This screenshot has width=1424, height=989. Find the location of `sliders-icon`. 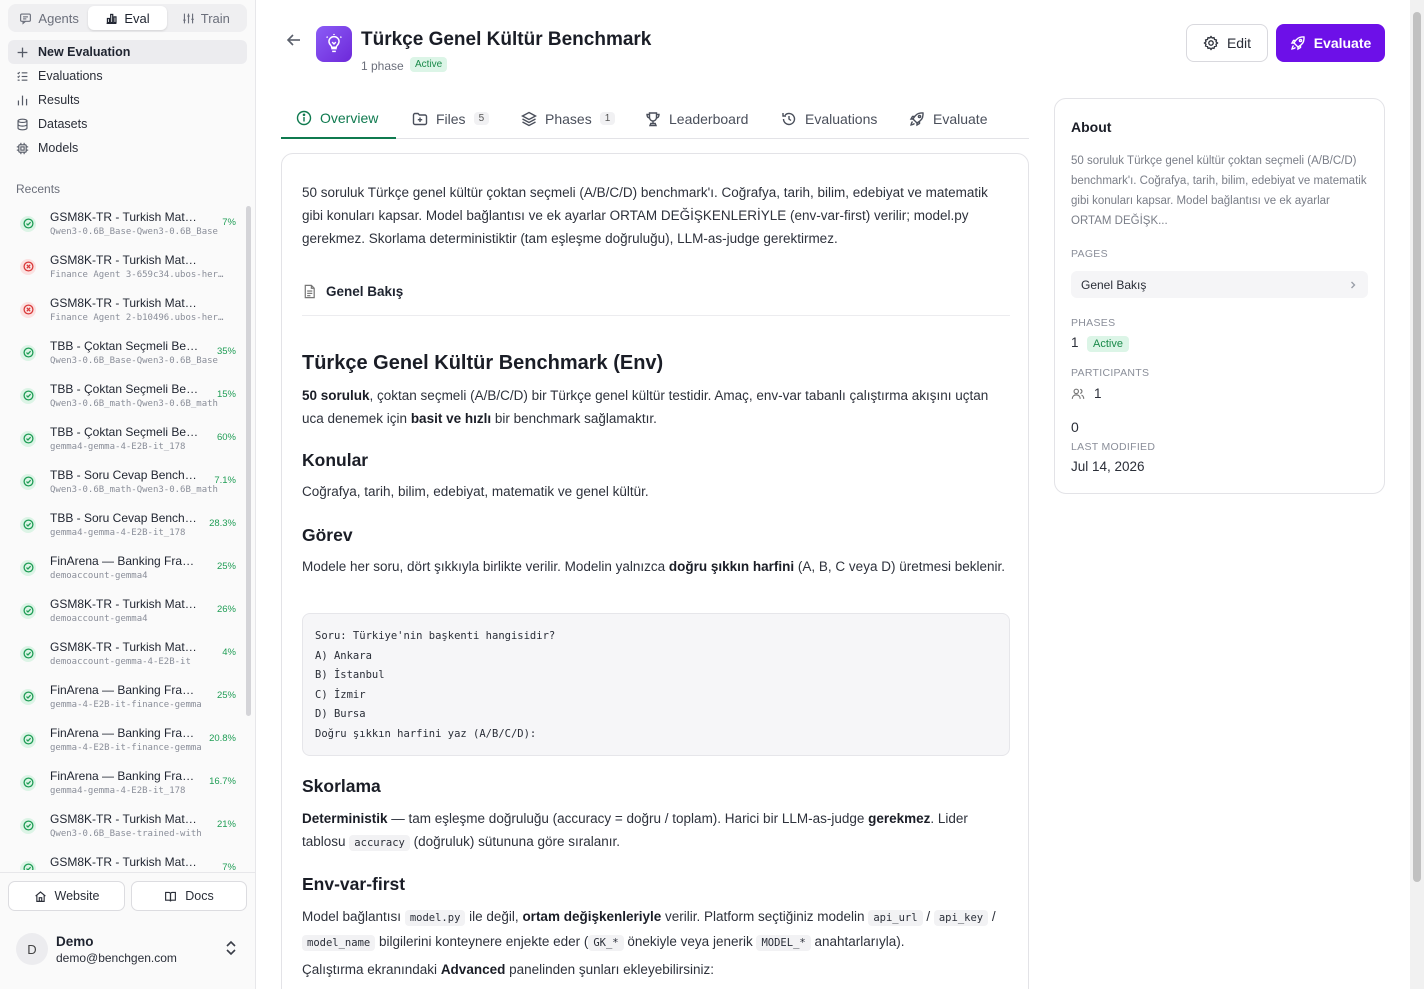

sliders-icon is located at coordinates (188, 18).